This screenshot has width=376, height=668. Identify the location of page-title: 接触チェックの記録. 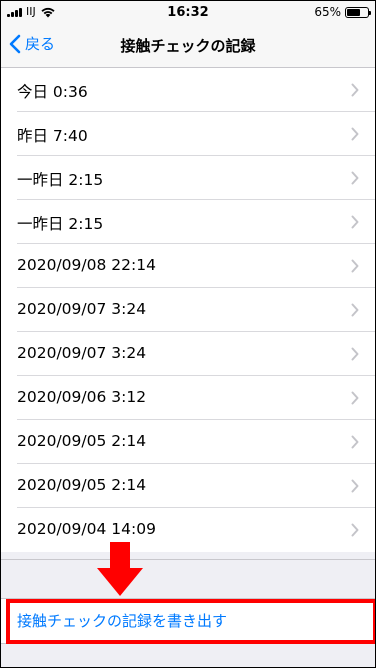
(188, 46).